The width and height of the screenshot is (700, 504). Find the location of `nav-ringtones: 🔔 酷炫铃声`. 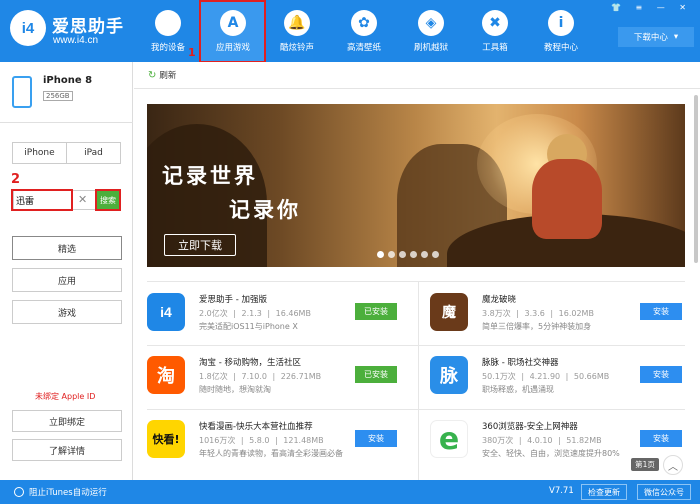

nav-ringtones: 🔔 酷炫铃声 is located at coordinates (297, 31).